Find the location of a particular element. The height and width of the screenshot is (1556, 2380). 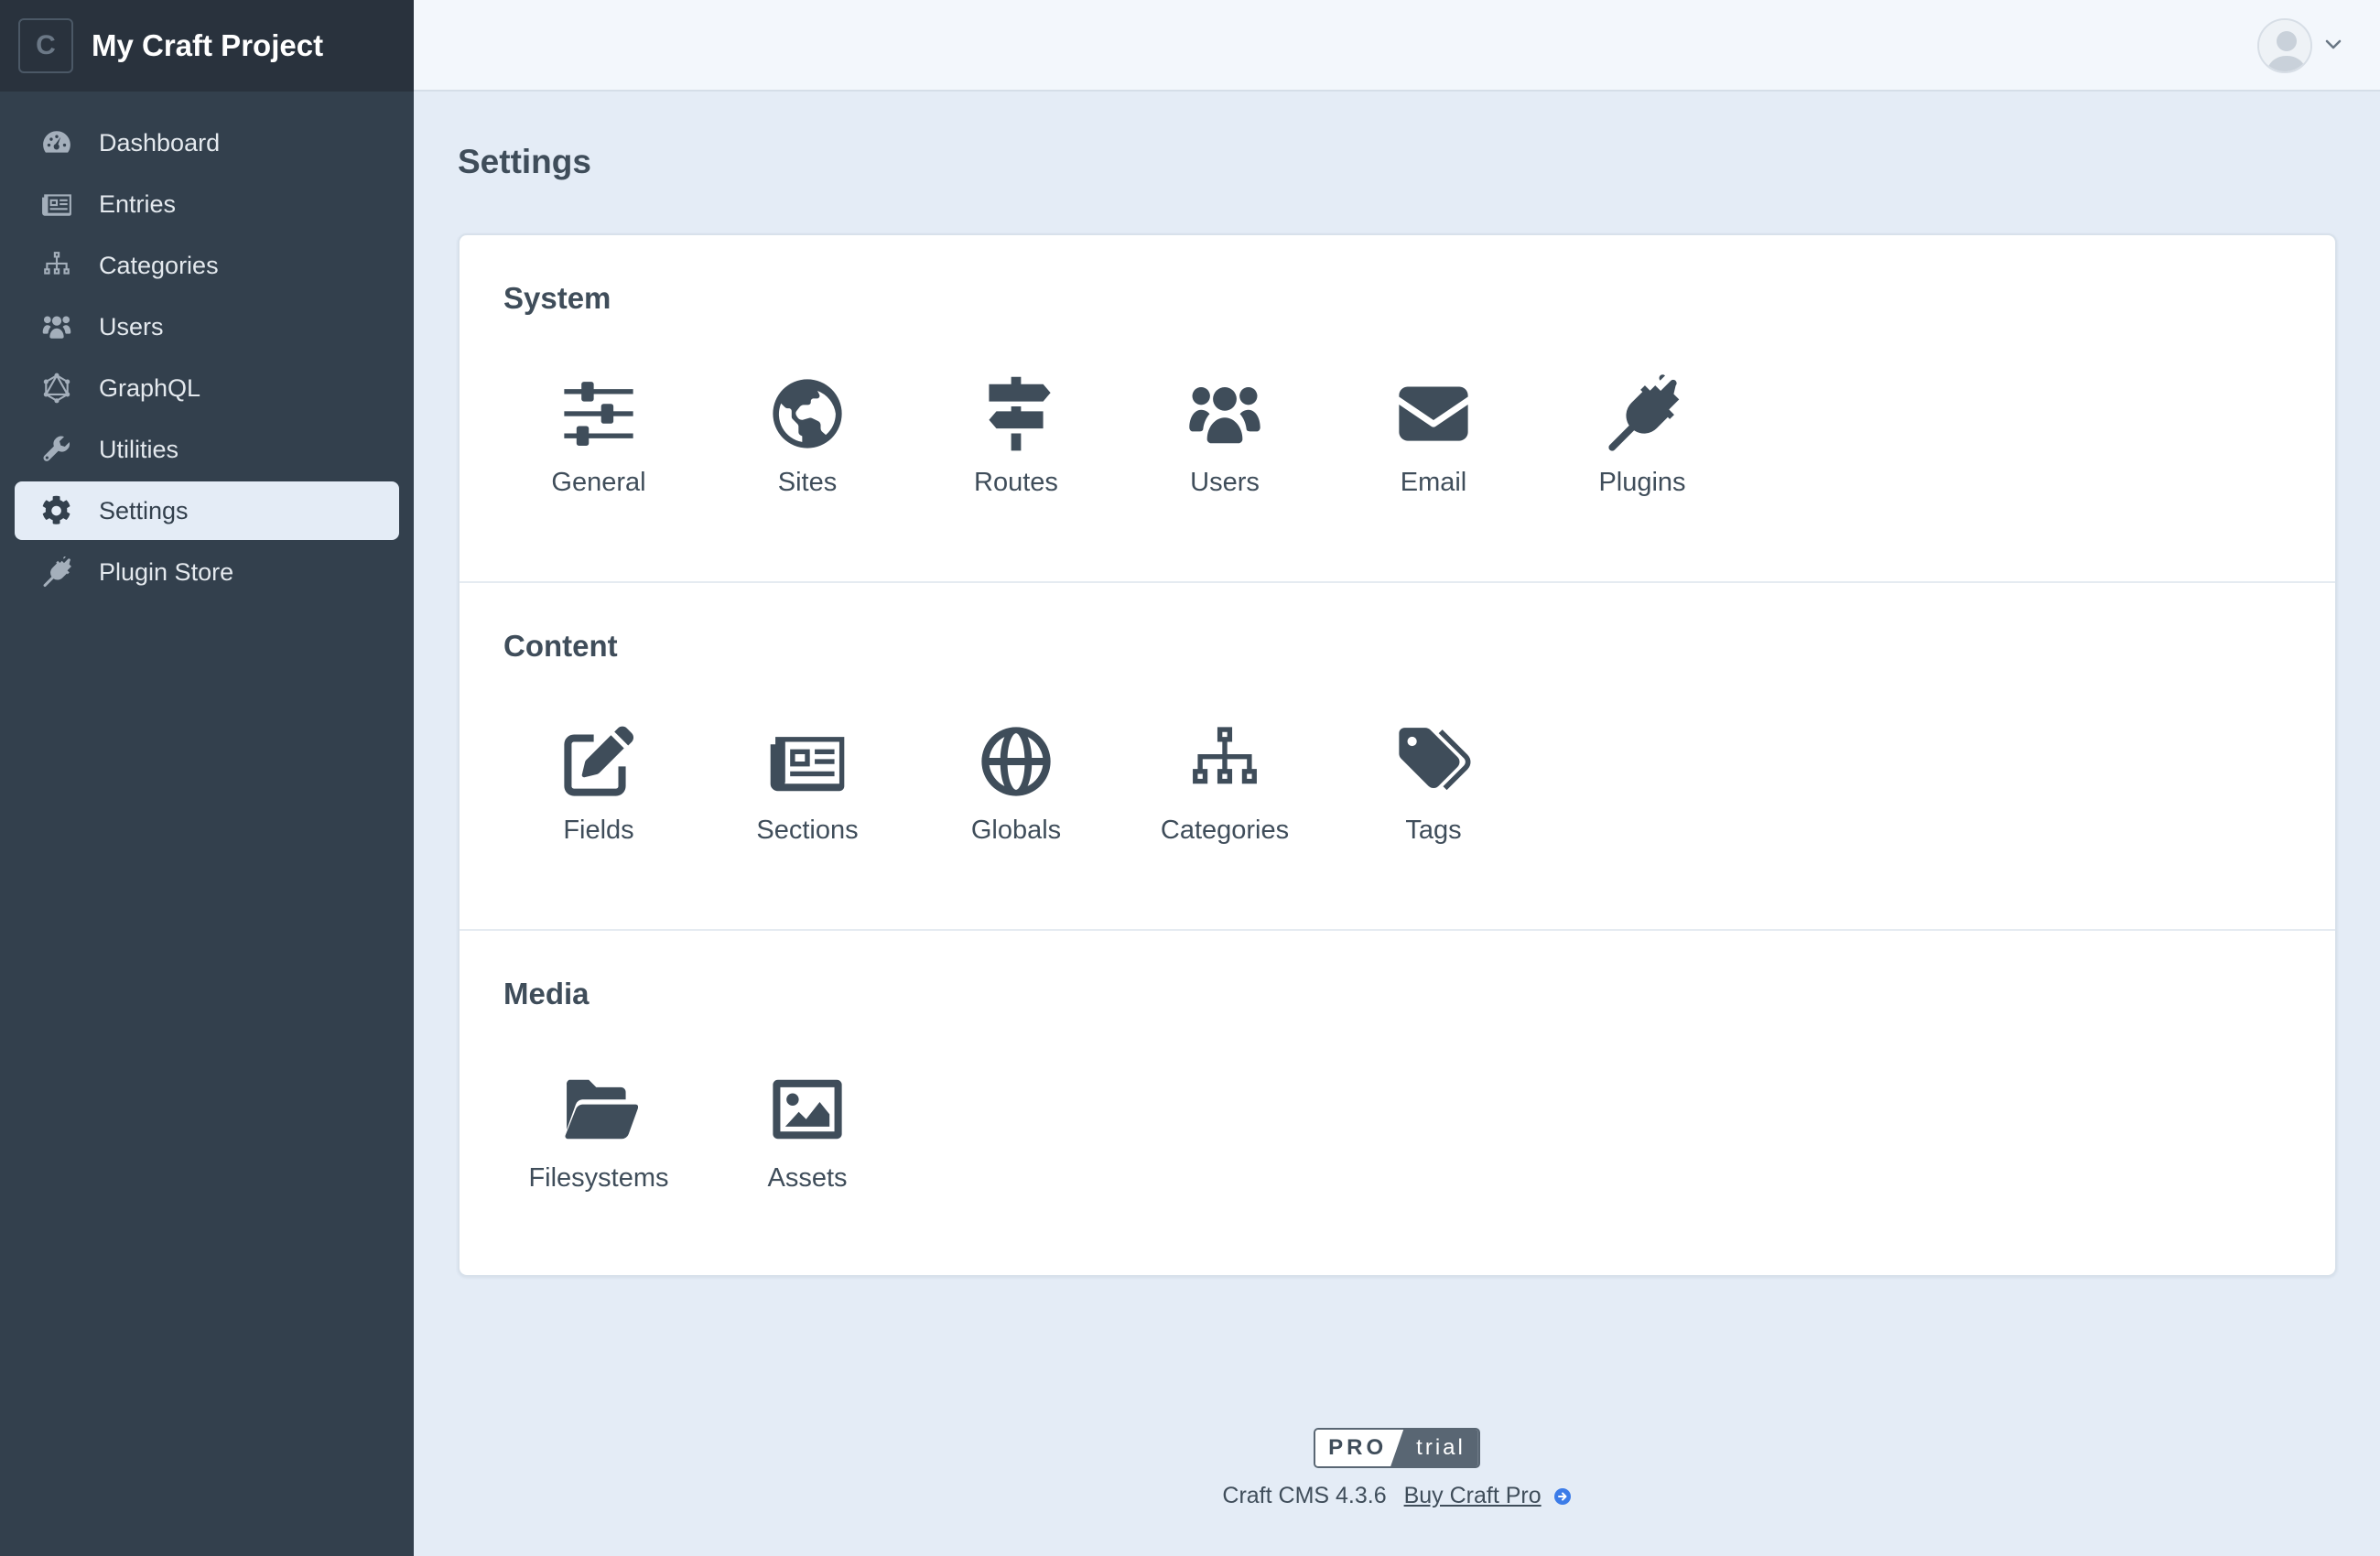

settings-item-sections: Sections is located at coordinates (807, 783).